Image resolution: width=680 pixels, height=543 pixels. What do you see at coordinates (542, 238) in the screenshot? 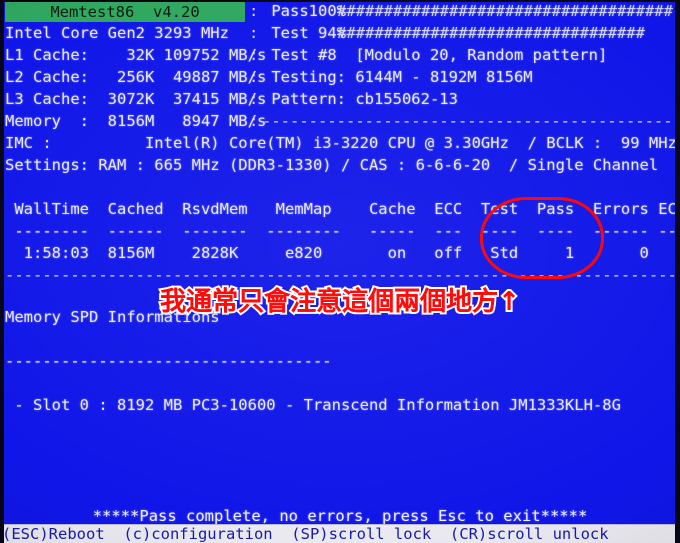
I see `annotation-ellipse-highlight` at bounding box center [542, 238].